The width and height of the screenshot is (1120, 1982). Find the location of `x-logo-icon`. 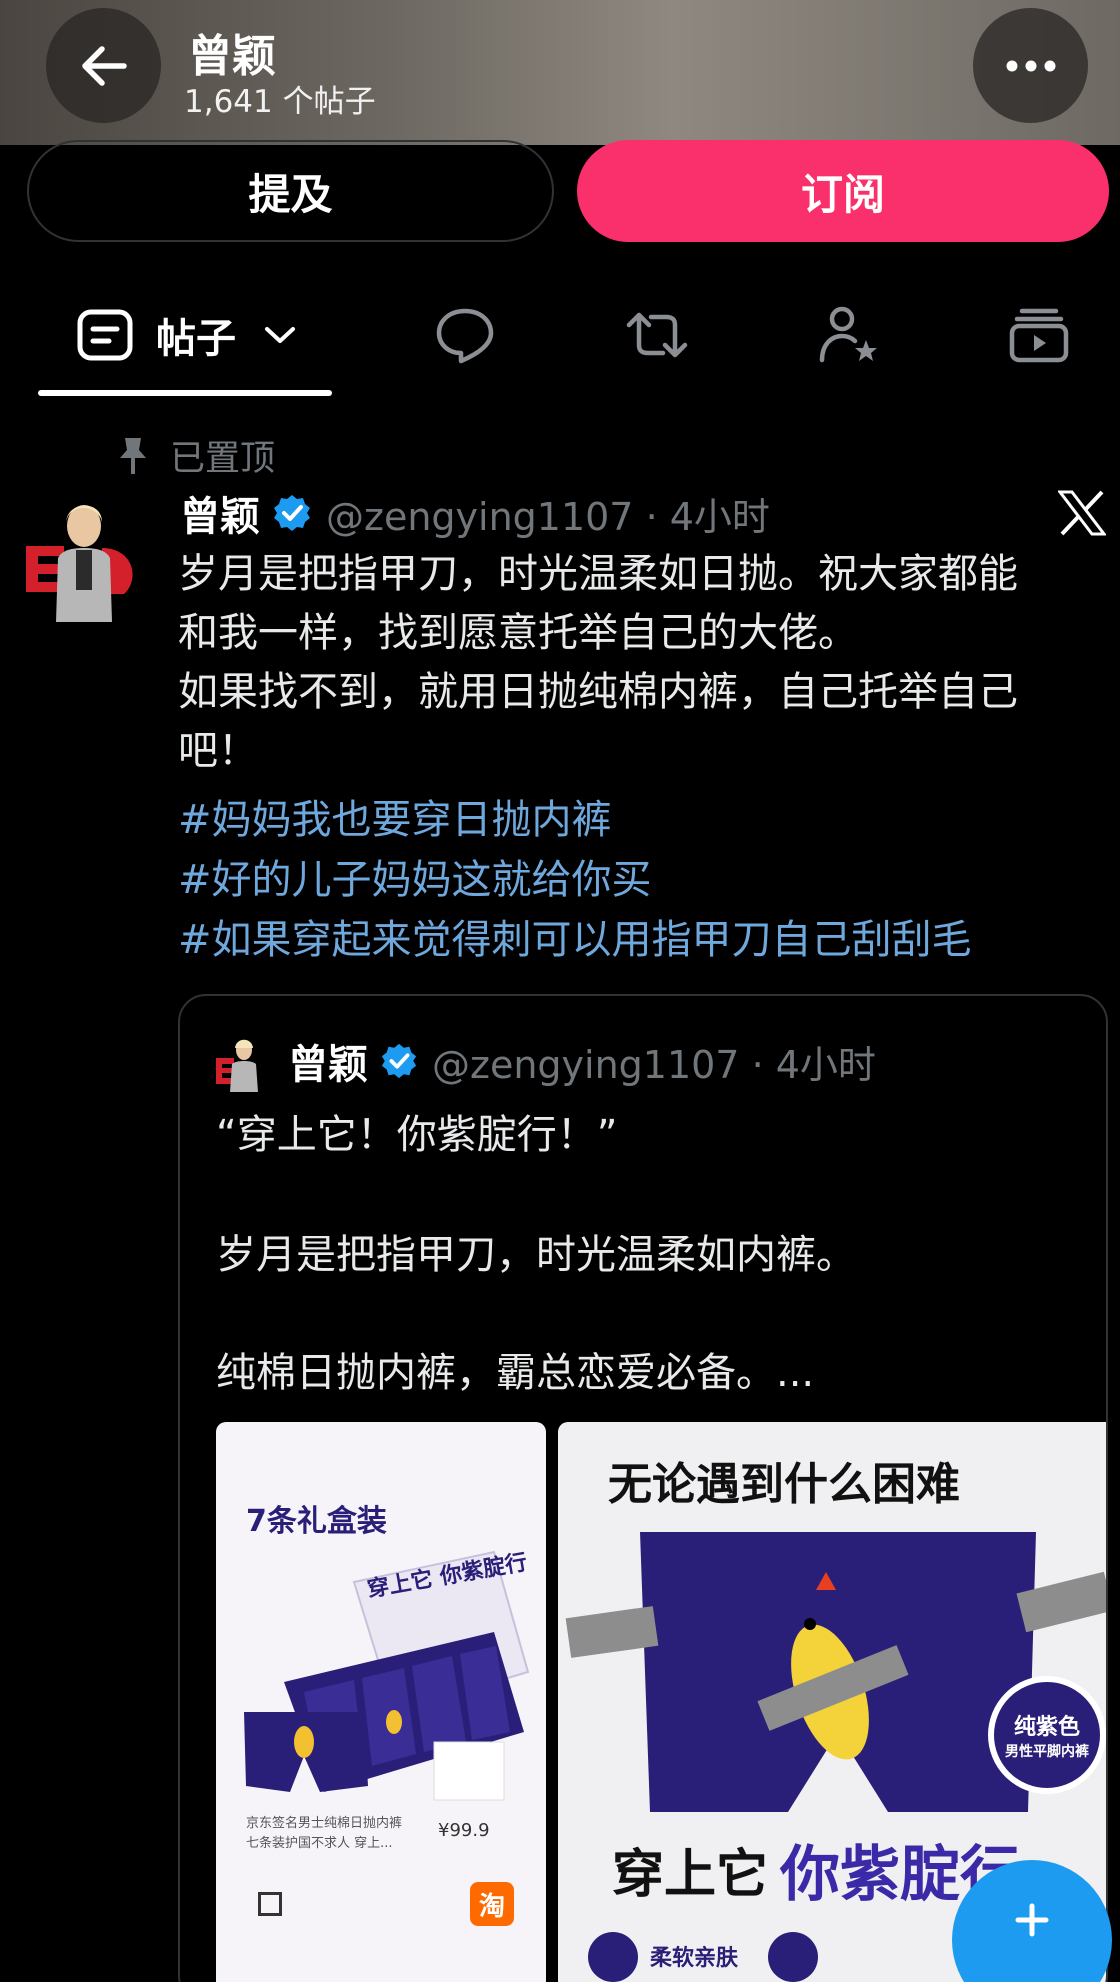

x-logo-icon is located at coordinates (1082, 513).